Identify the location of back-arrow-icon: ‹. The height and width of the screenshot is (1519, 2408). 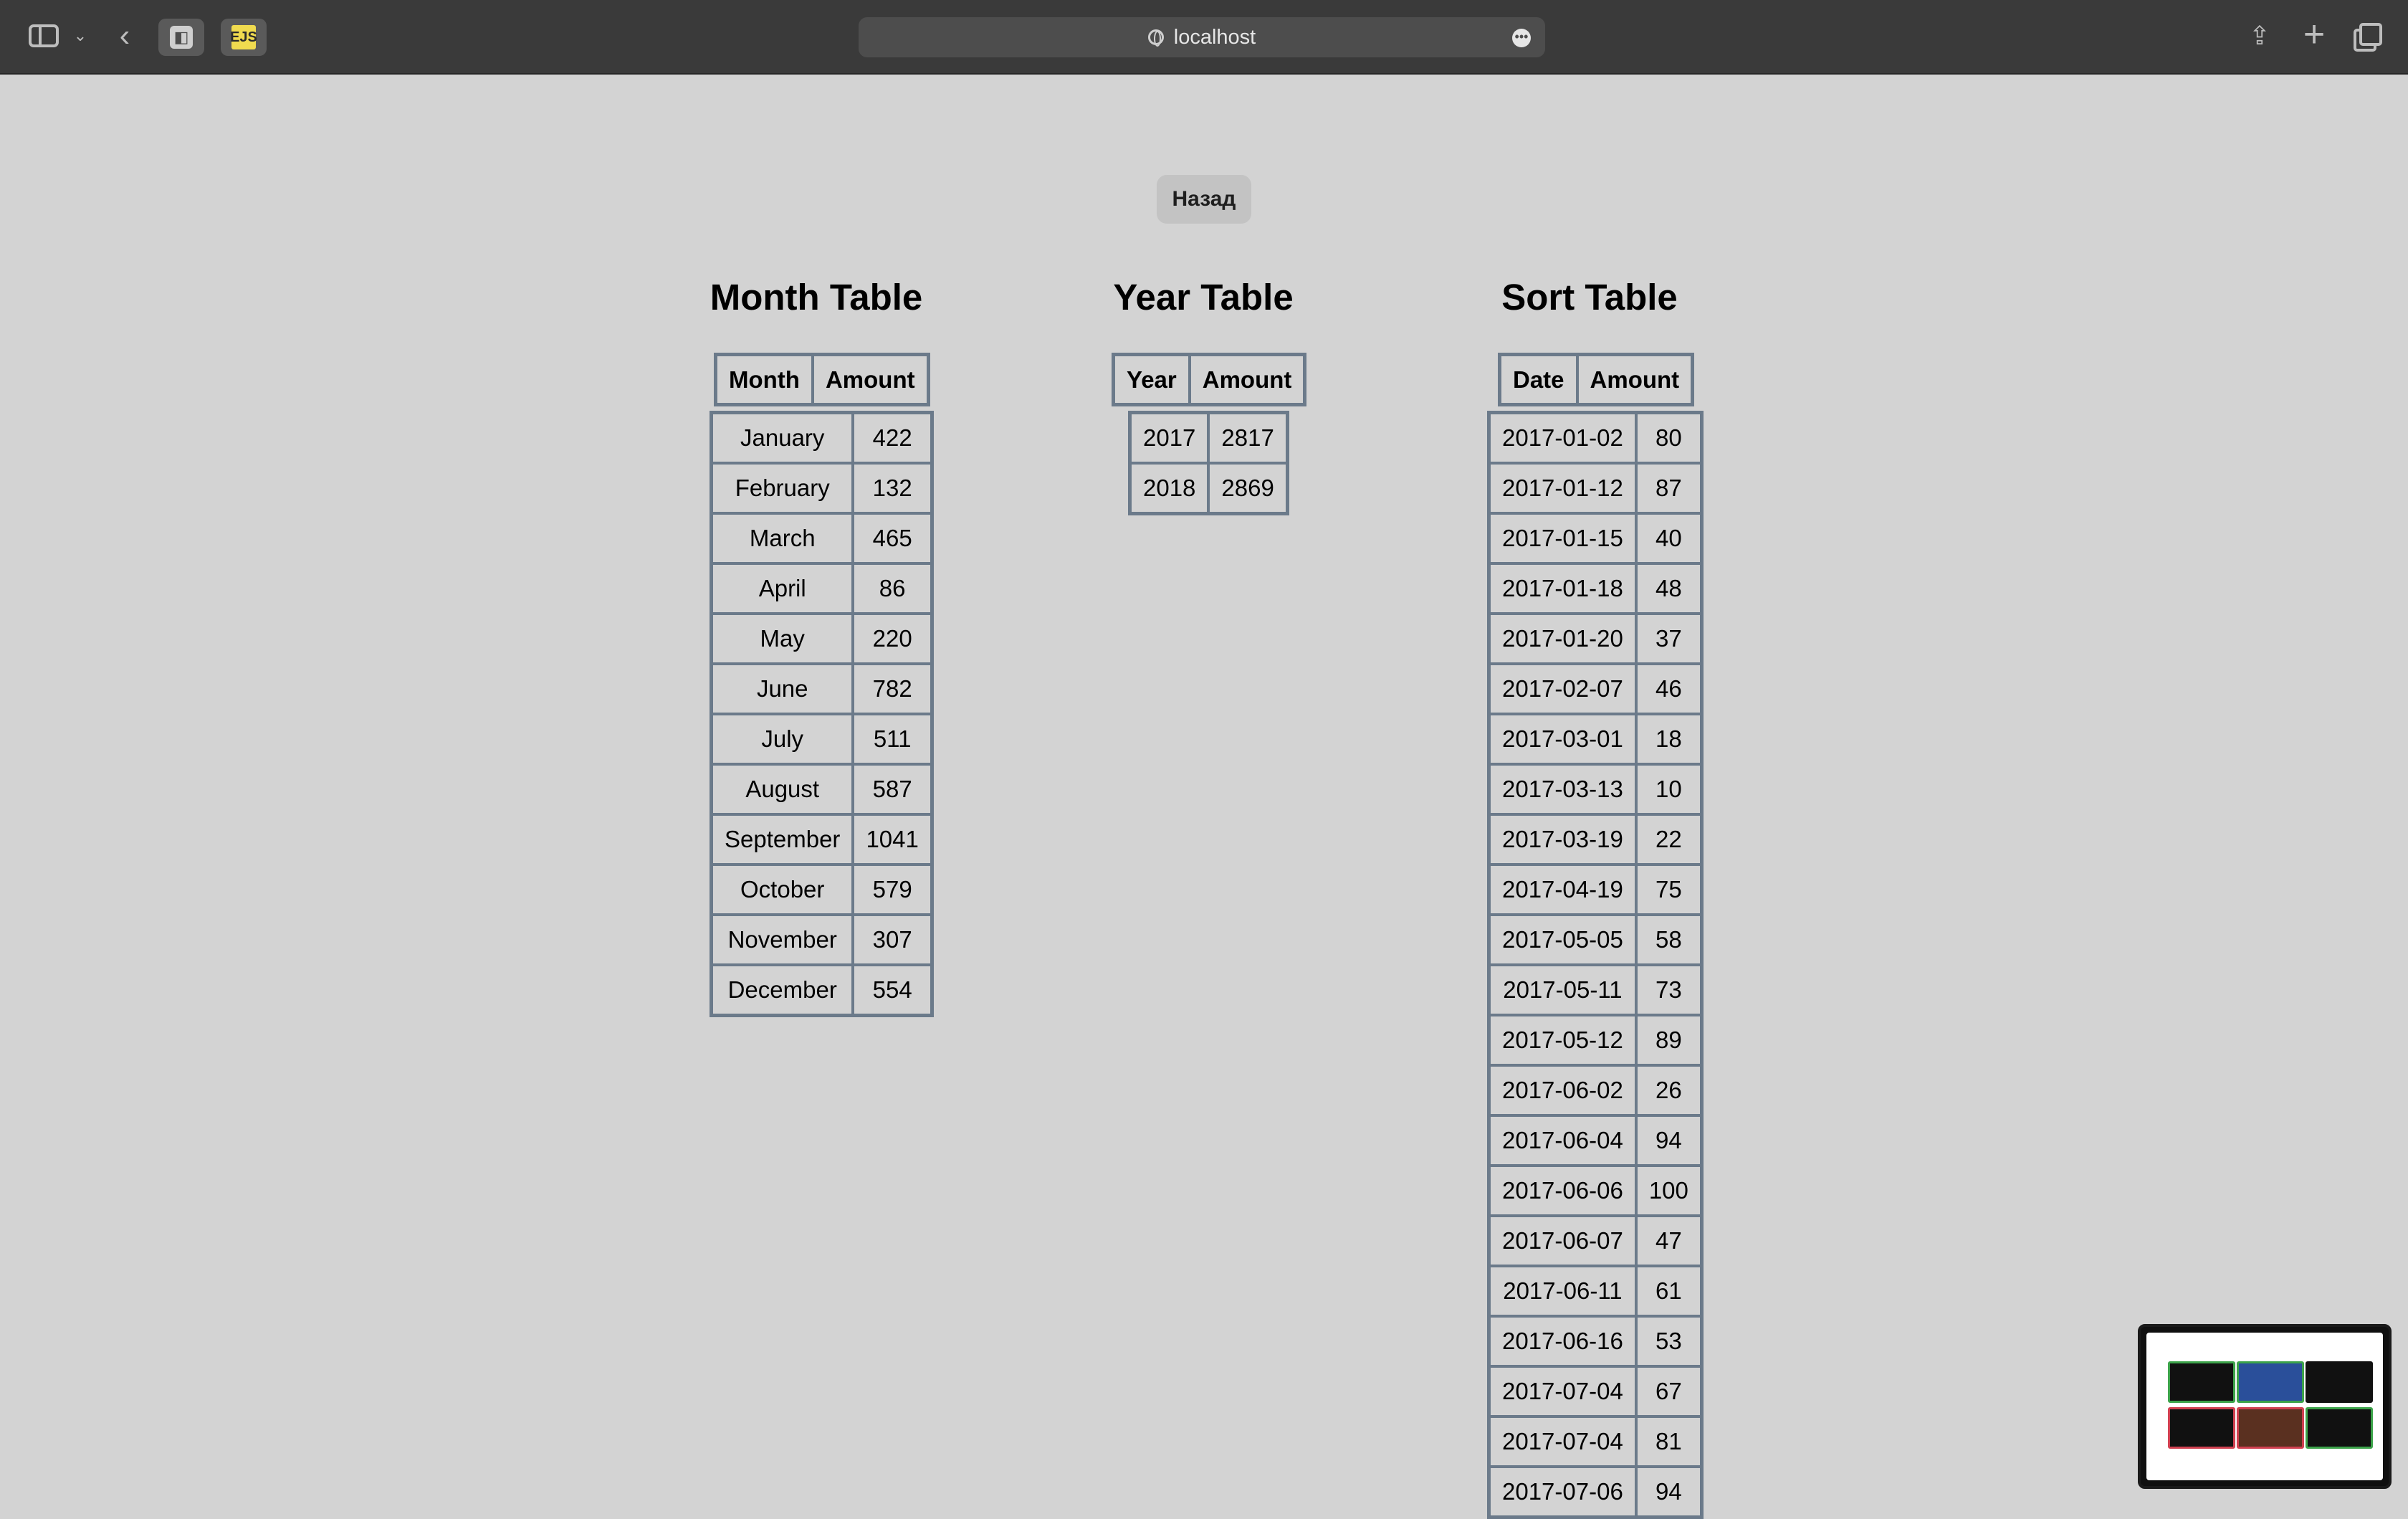
(125, 36).